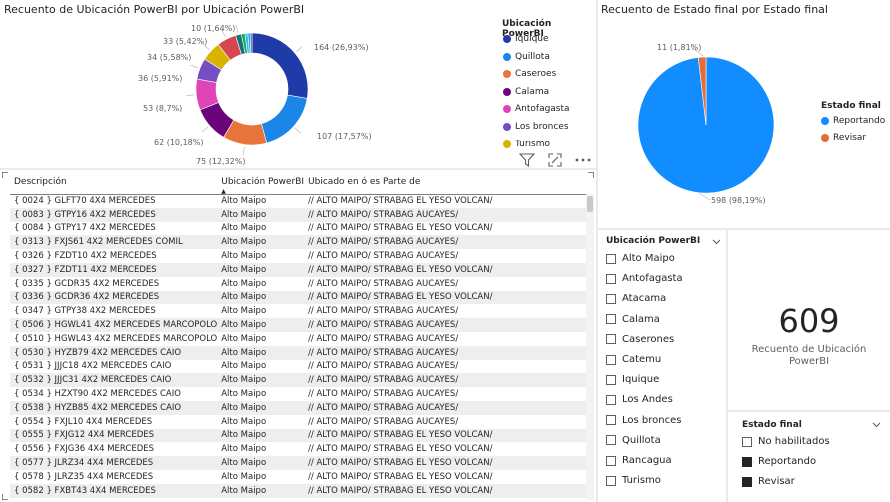  I want to click on donut-data-label: 34 (5,58%), so click(169, 57).